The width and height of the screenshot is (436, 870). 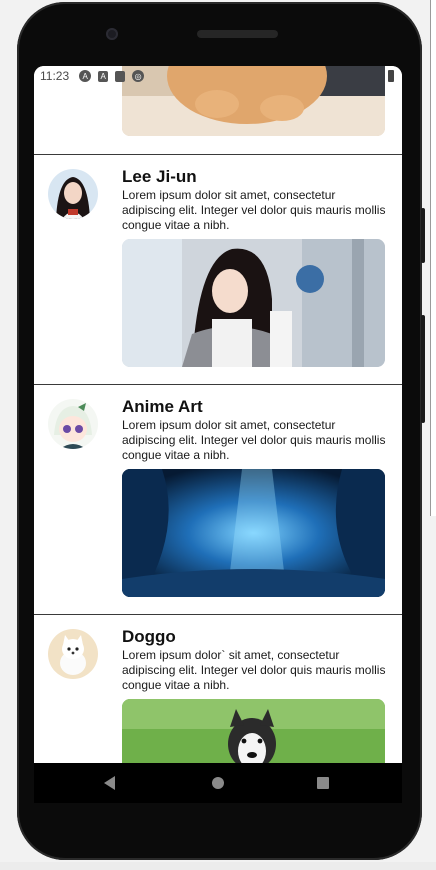 I want to click on back-icon, so click(x=109, y=783).